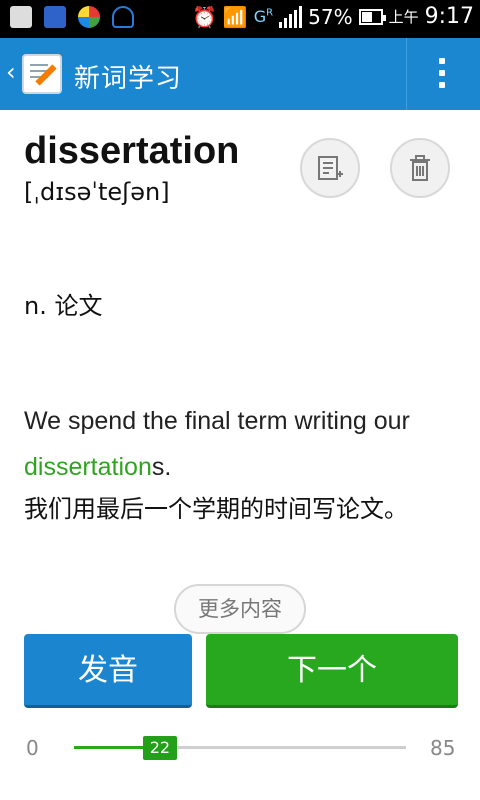  What do you see at coordinates (291, 16) in the screenshot?
I see `signal-icon` at bounding box center [291, 16].